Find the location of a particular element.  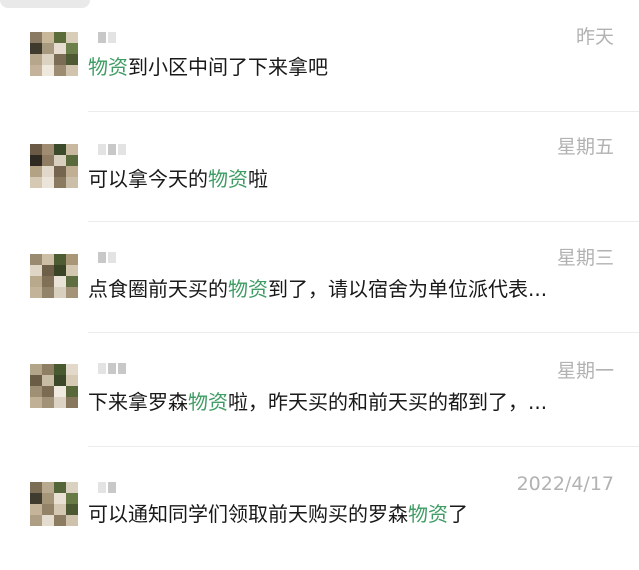

message-time: 星期一 is located at coordinates (585, 371).